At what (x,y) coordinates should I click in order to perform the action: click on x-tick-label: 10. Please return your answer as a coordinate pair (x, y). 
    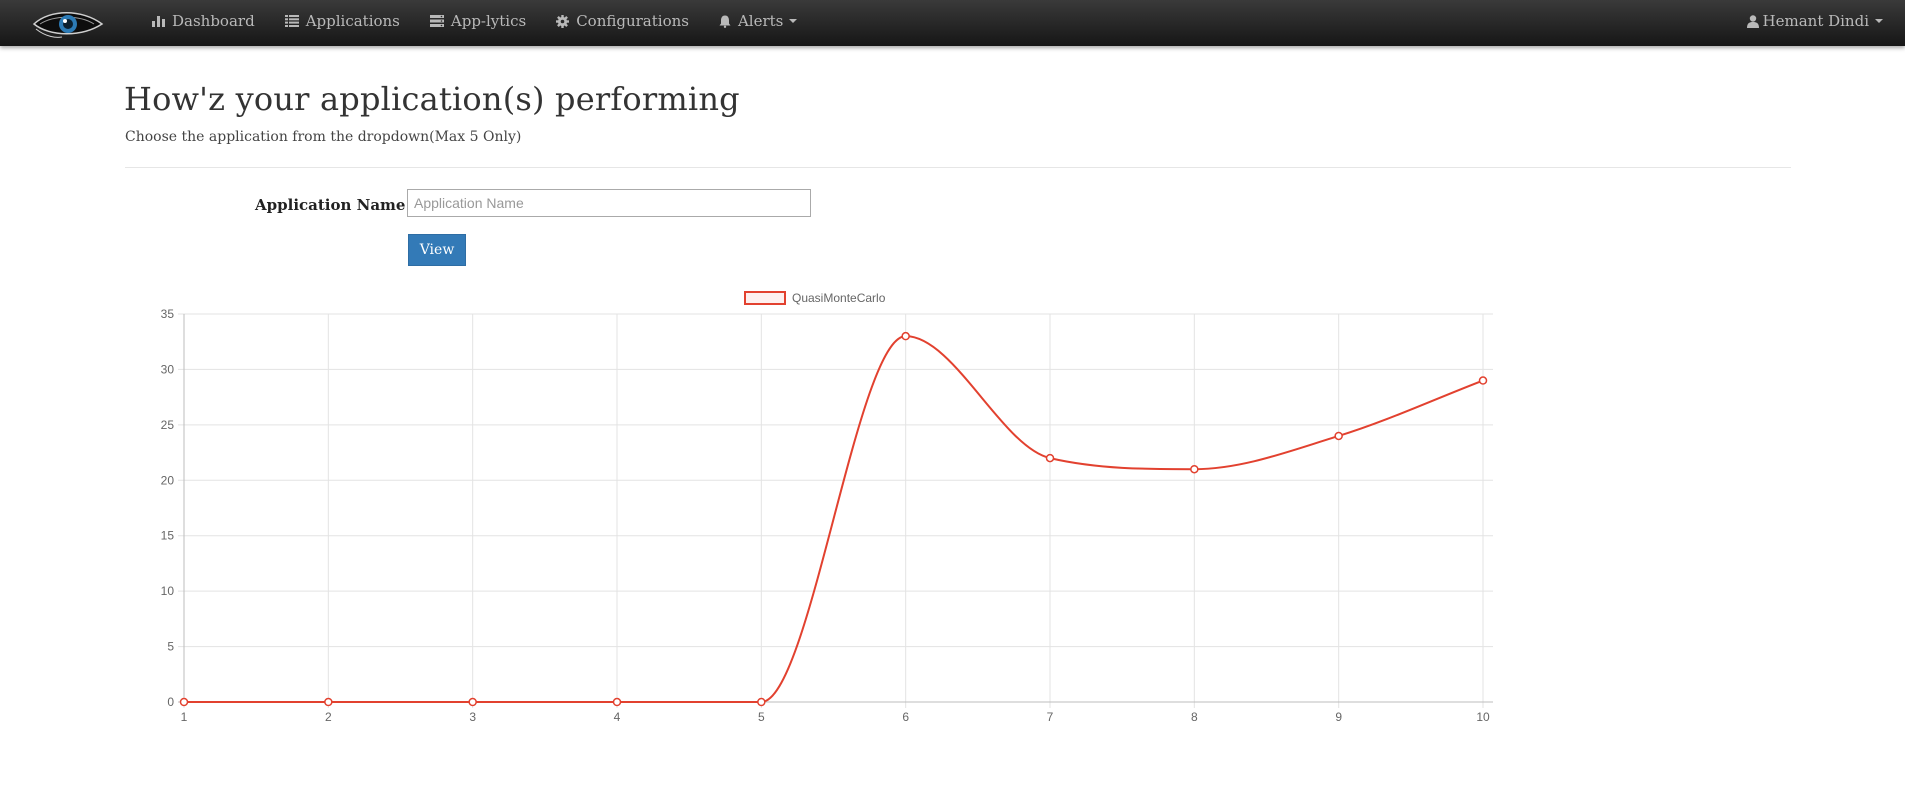
    Looking at the image, I should click on (1483, 717).